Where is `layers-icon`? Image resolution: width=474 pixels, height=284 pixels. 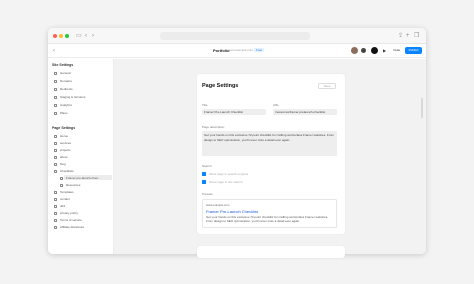 layers-icon is located at coordinates (55, 97).